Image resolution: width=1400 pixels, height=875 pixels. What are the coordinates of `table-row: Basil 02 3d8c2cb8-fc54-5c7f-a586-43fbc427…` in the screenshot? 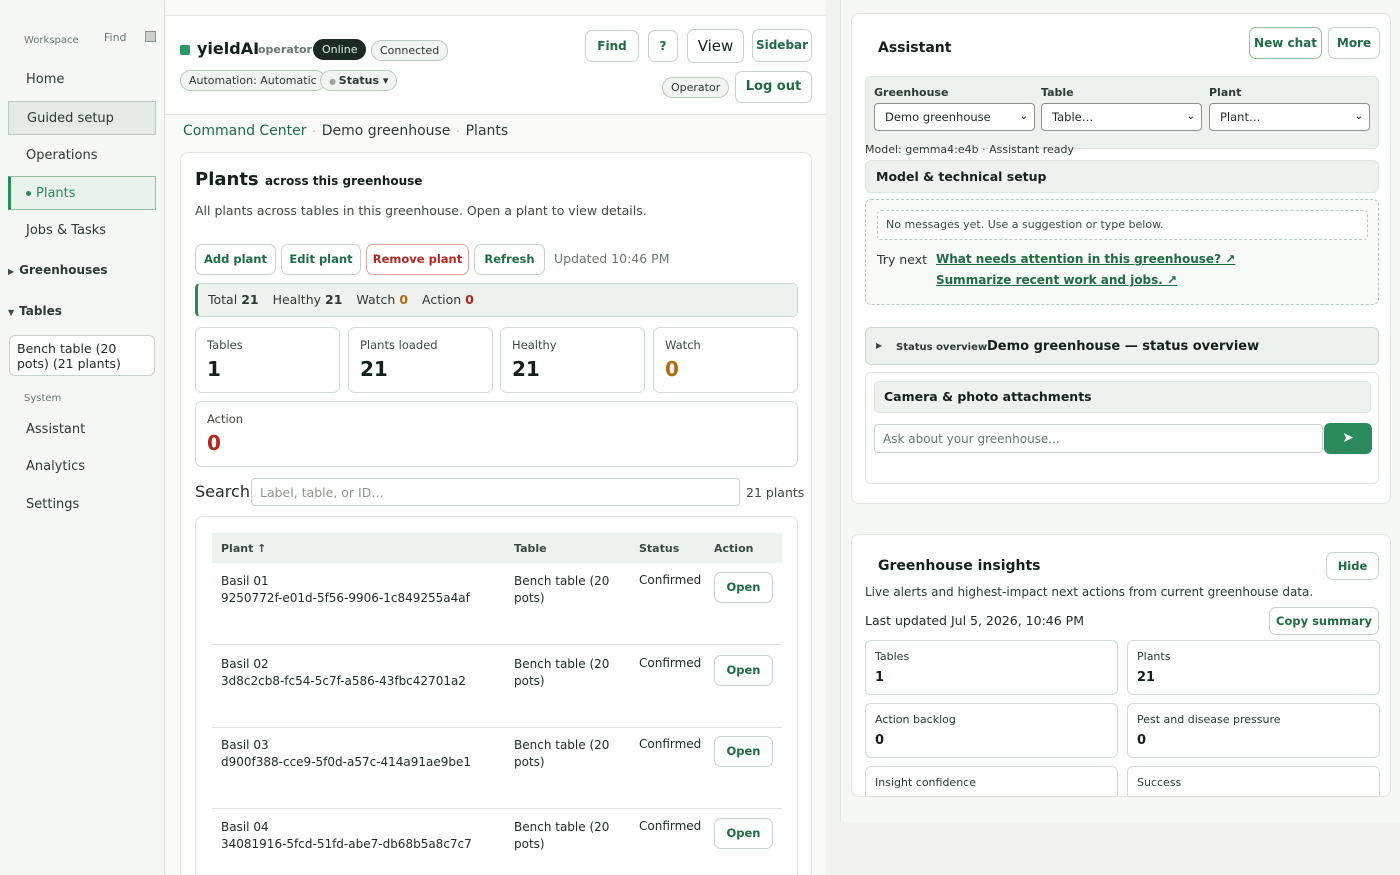 It's located at (497, 687).